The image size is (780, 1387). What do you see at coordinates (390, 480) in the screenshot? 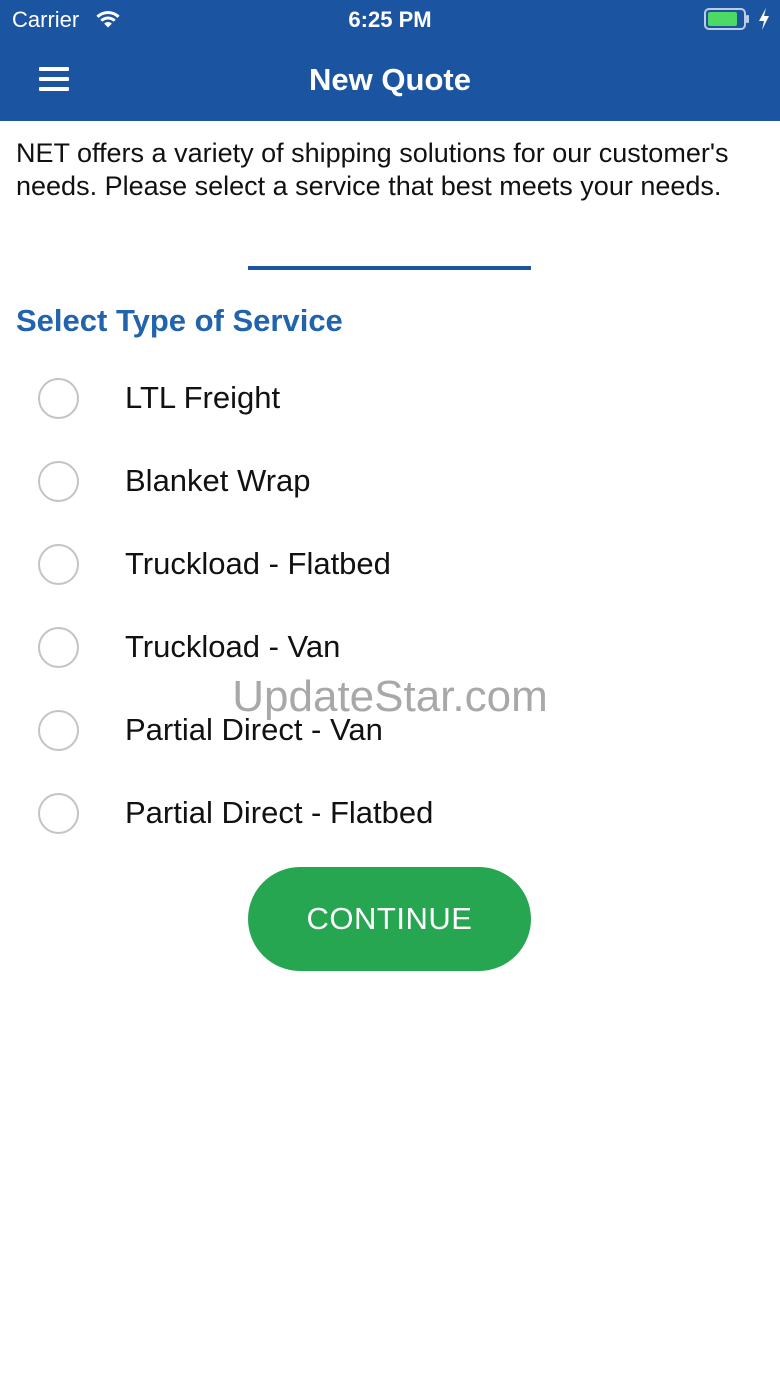
I see `service-option-blanket-wrap: Blanket Wrap` at bounding box center [390, 480].